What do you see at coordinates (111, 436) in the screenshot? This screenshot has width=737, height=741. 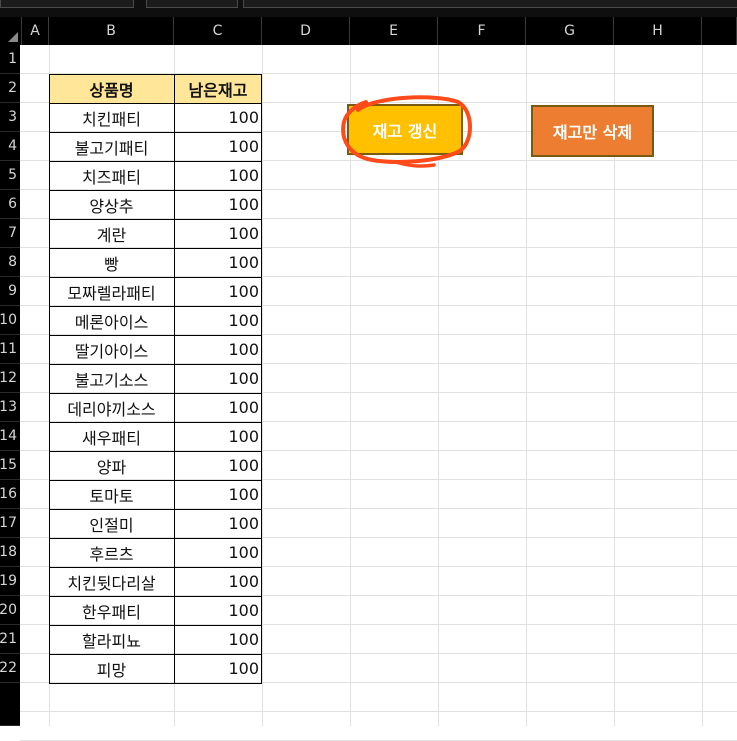 I see `product-name-cell: 새우패티` at bounding box center [111, 436].